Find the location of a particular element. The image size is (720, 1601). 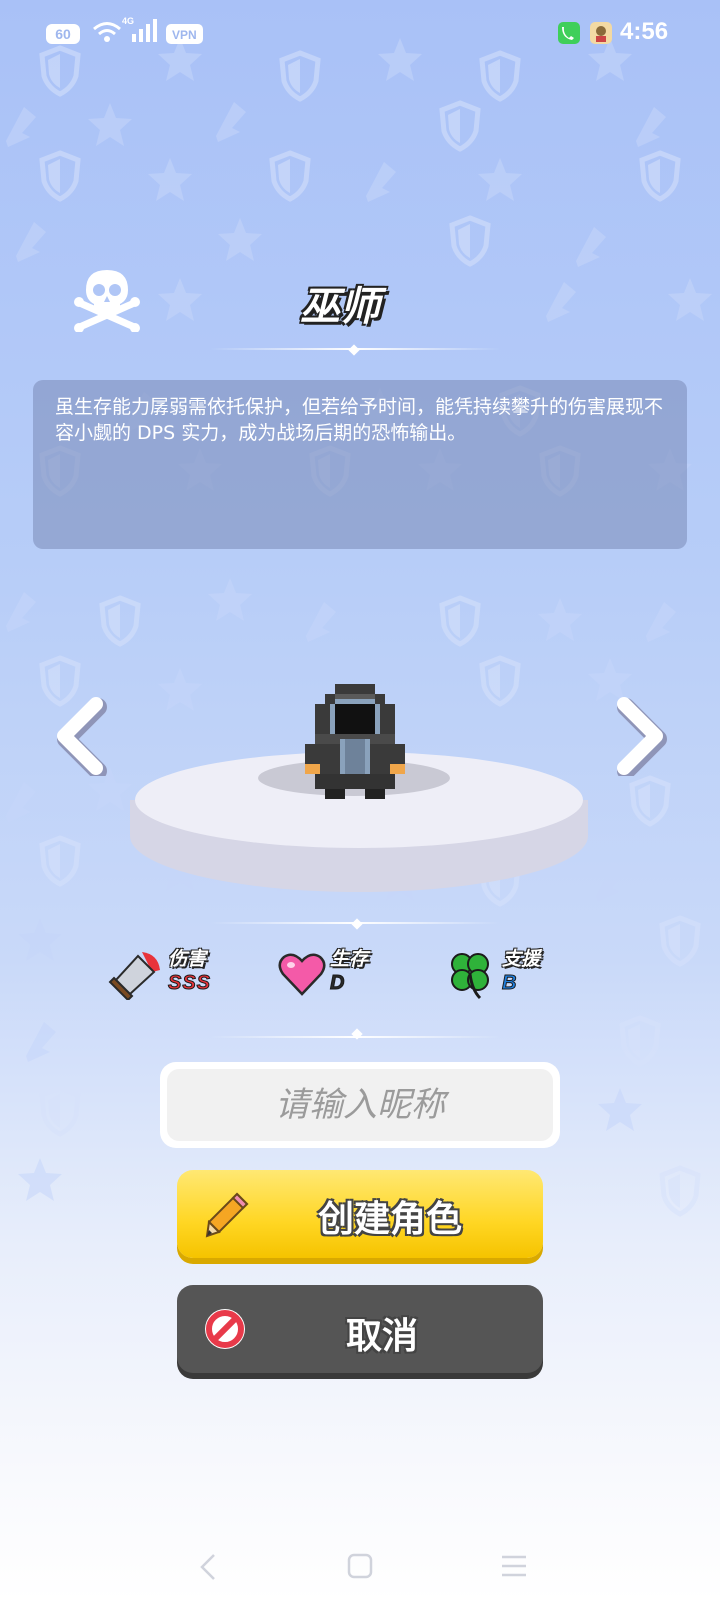

nickname-input is located at coordinates (360, 1105).